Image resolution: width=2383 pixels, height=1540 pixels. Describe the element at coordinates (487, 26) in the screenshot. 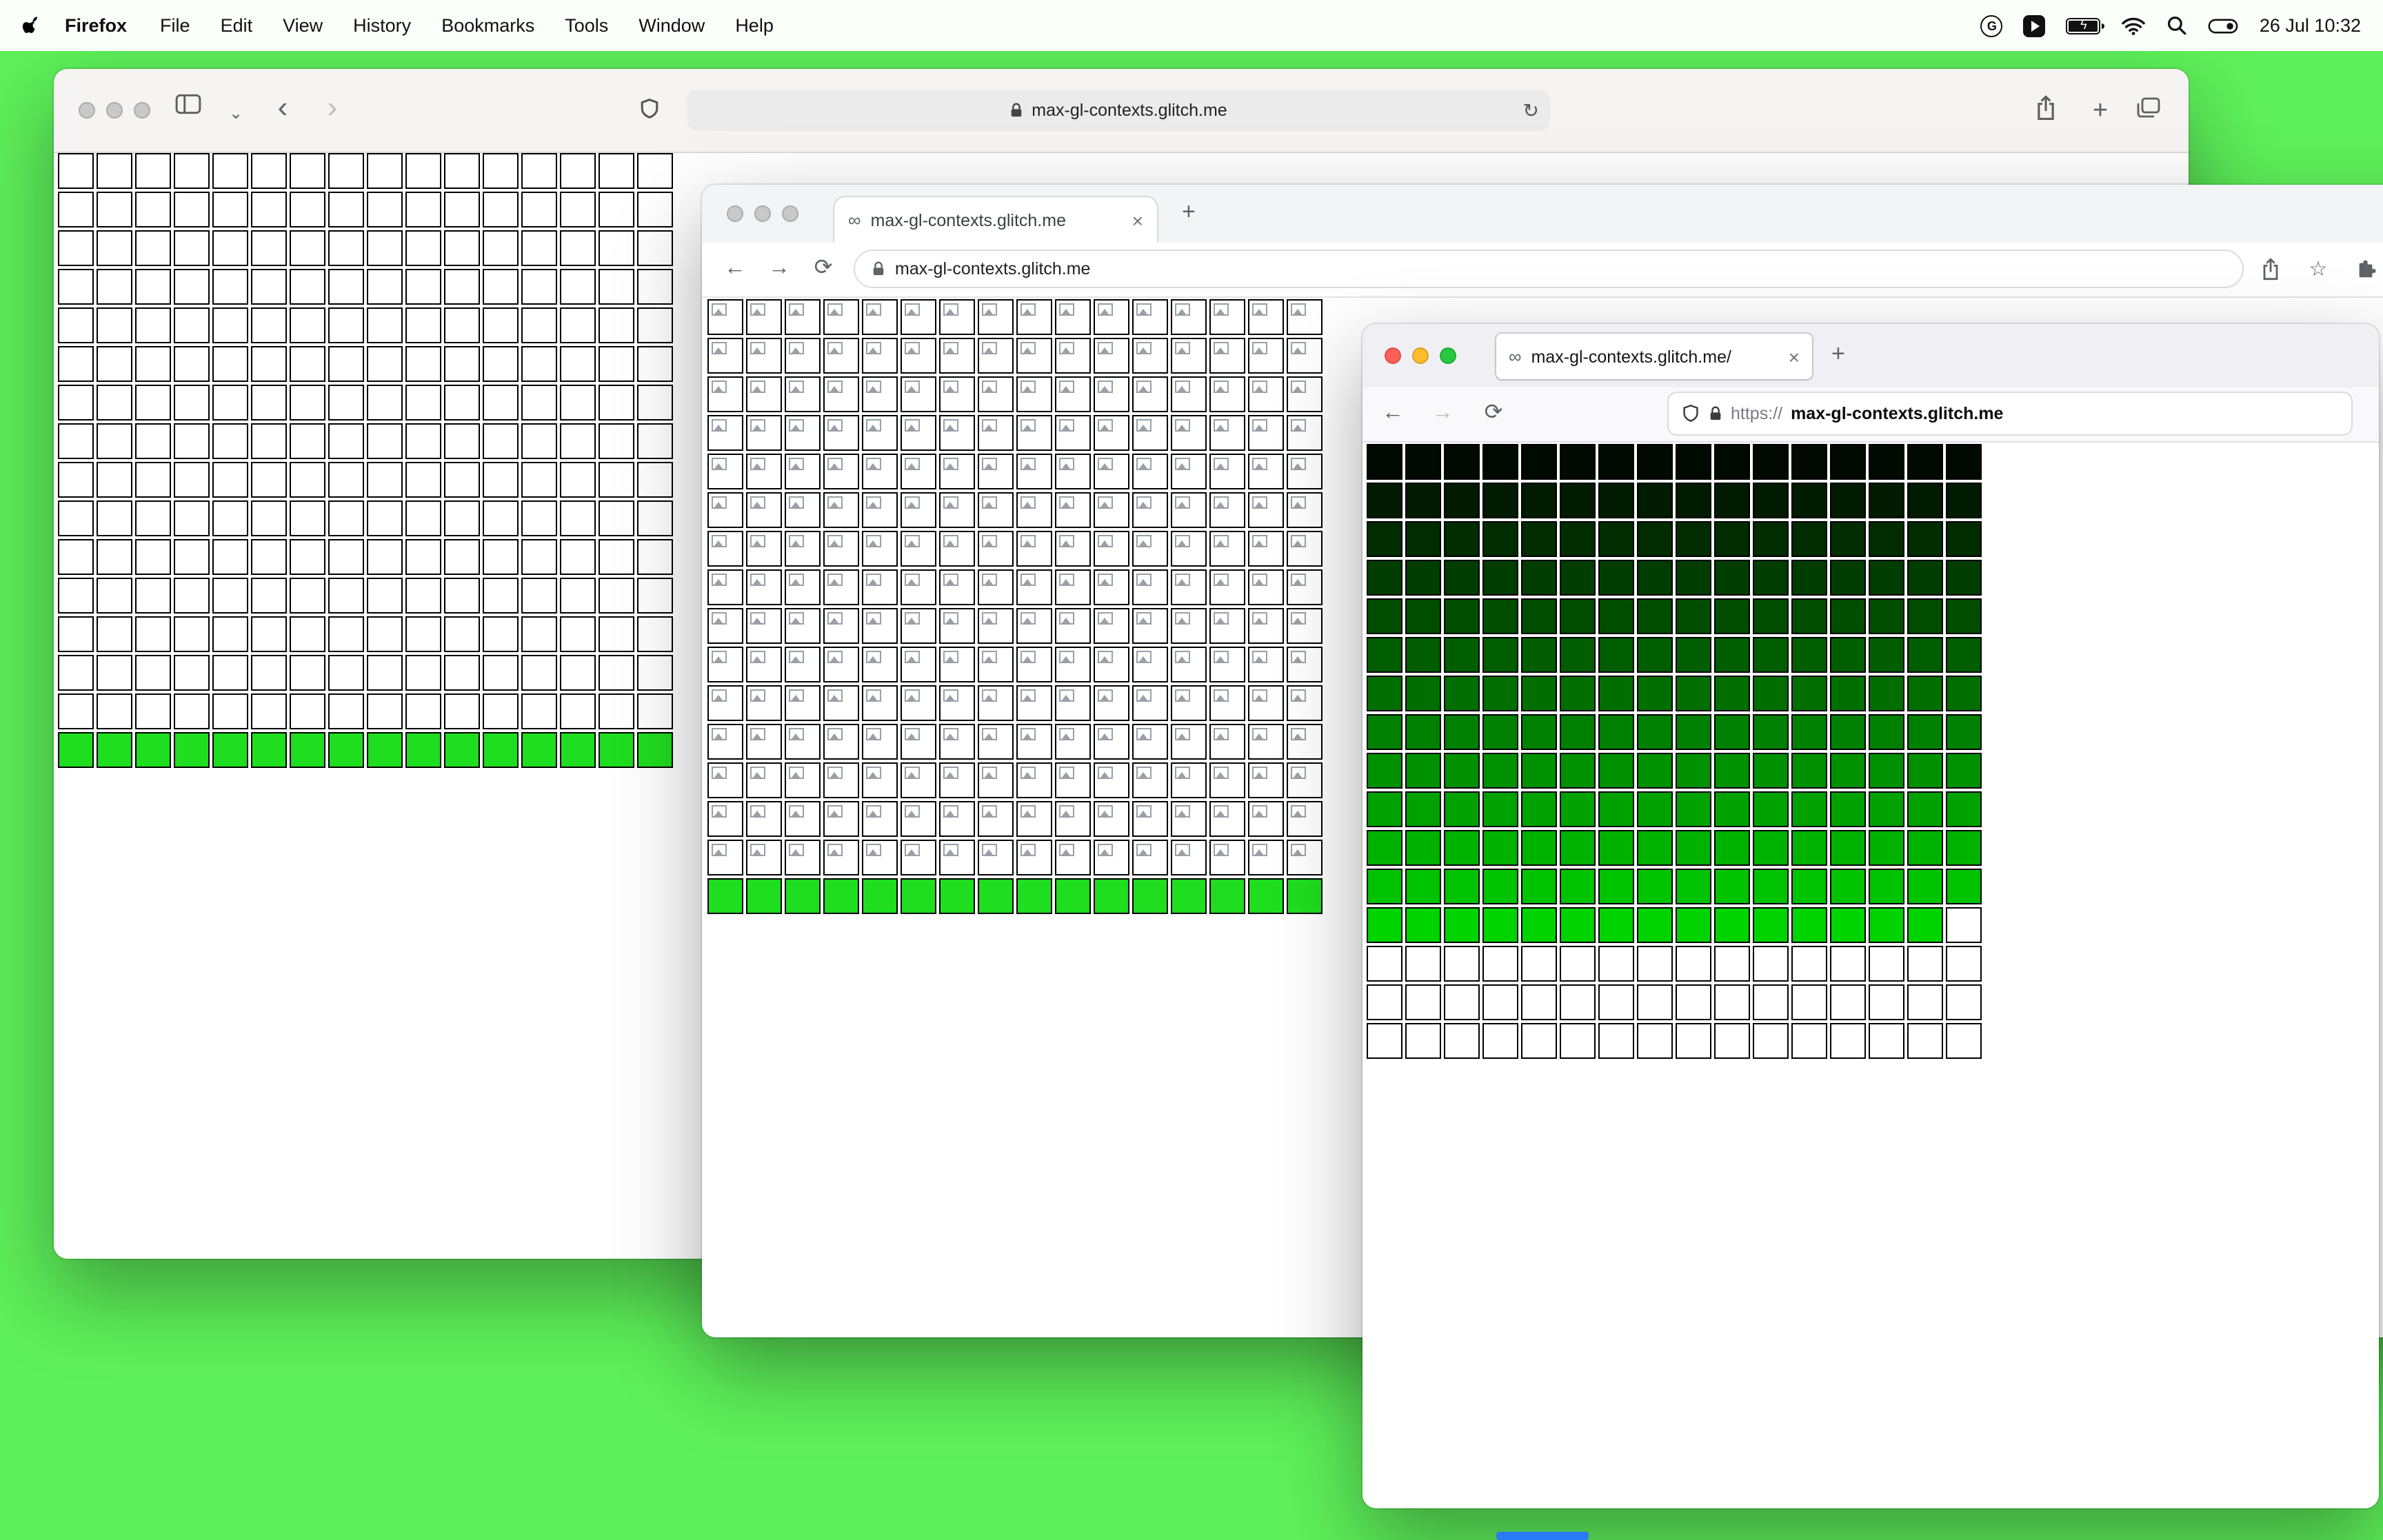

I see `menu-bookmarks: Bookmarks` at that location.